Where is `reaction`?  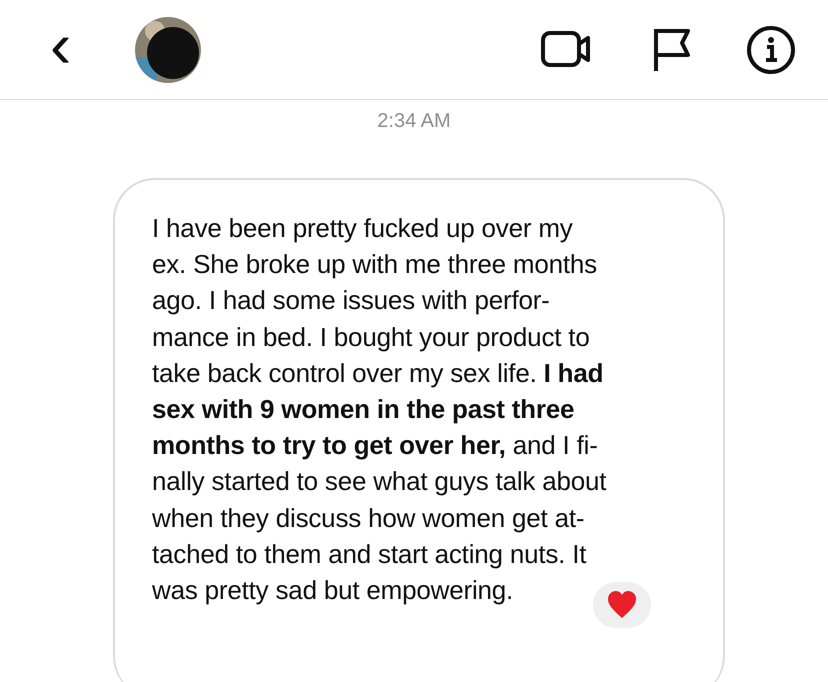 reaction is located at coordinates (622, 605).